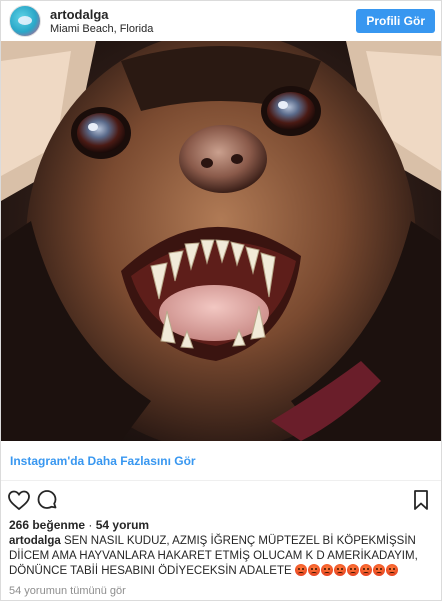 This screenshot has width=442, height=601. I want to click on comments-count: 54 yorum, so click(122, 525).